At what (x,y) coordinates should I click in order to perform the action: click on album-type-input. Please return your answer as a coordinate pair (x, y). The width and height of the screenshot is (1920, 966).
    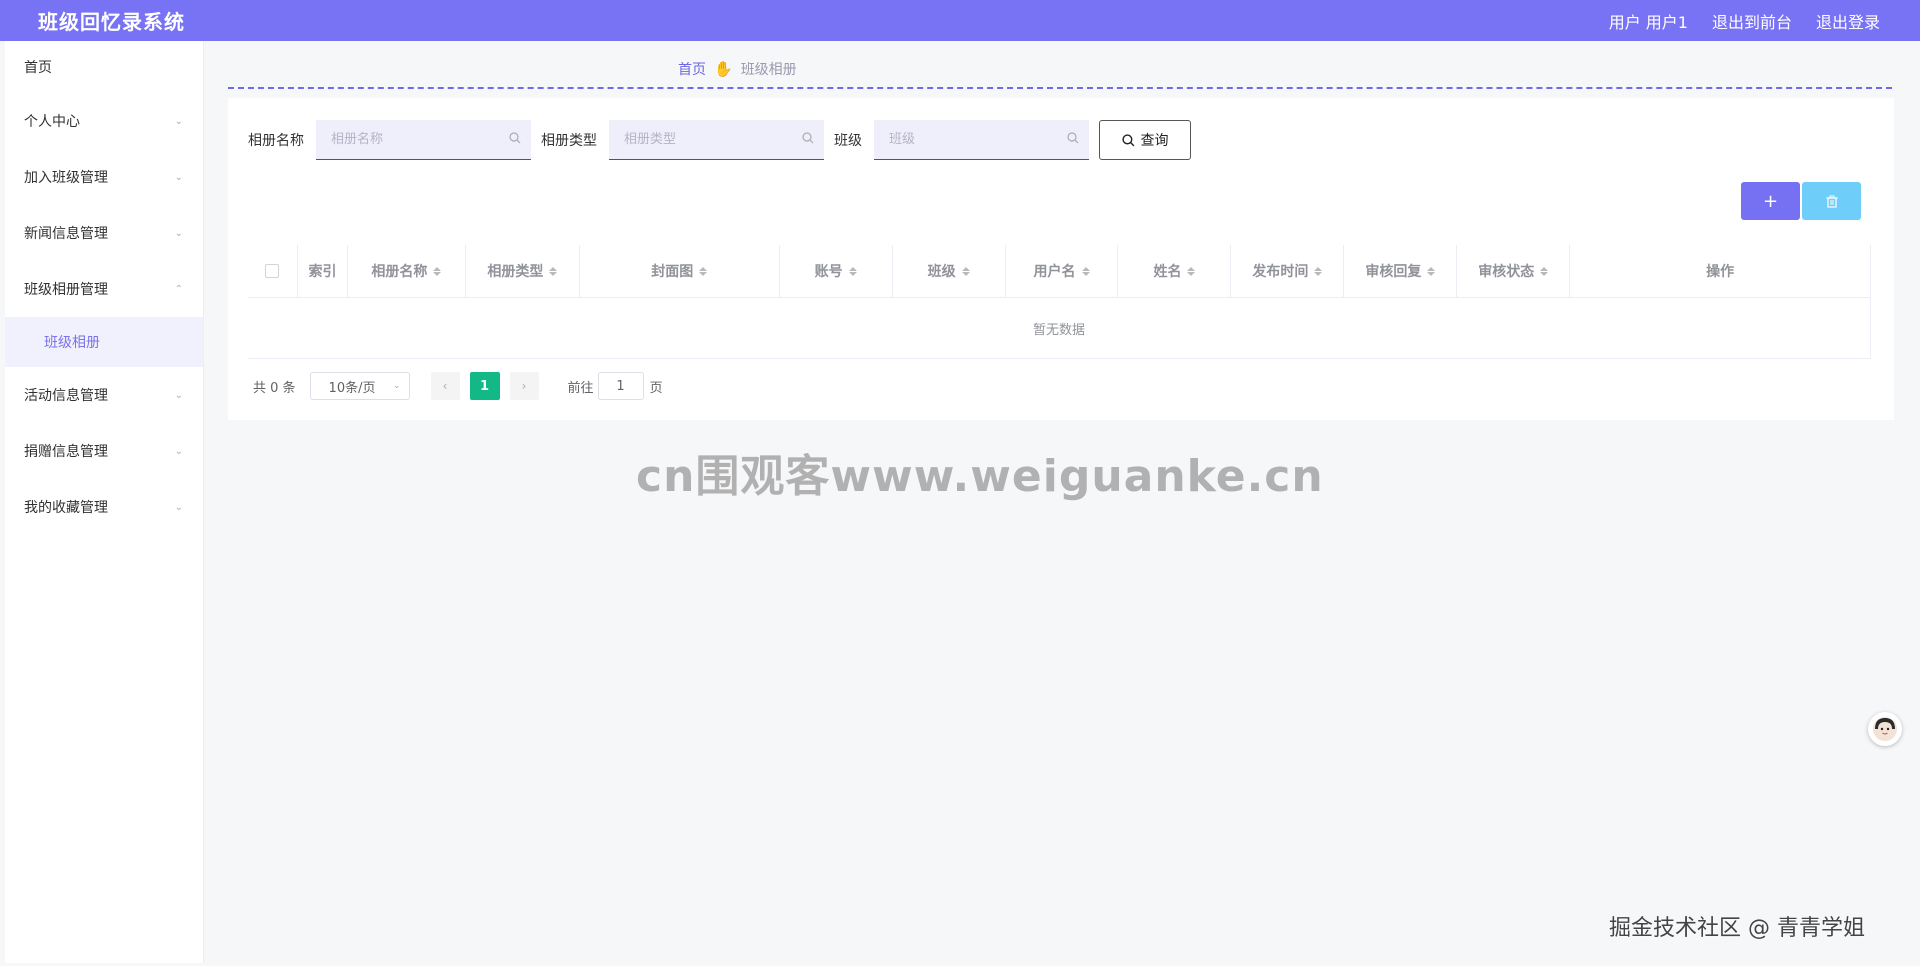
    Looking at the image, I should click on (716, 139).